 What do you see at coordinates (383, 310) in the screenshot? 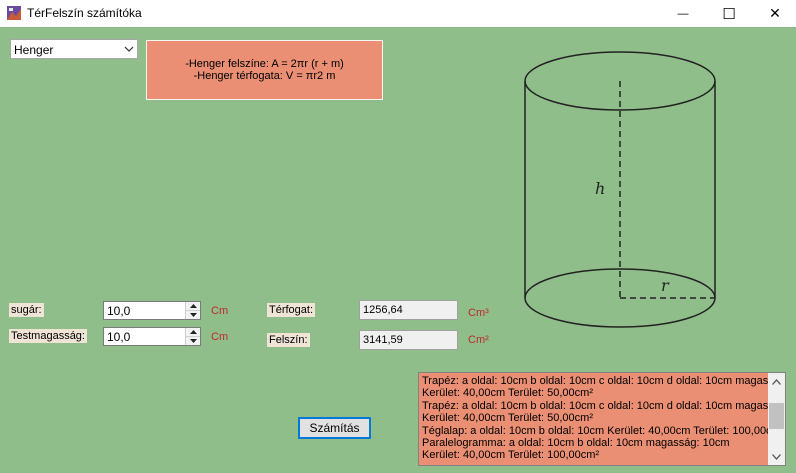
I see `volume-value: 1256,64` at bounding box center [383, 310].